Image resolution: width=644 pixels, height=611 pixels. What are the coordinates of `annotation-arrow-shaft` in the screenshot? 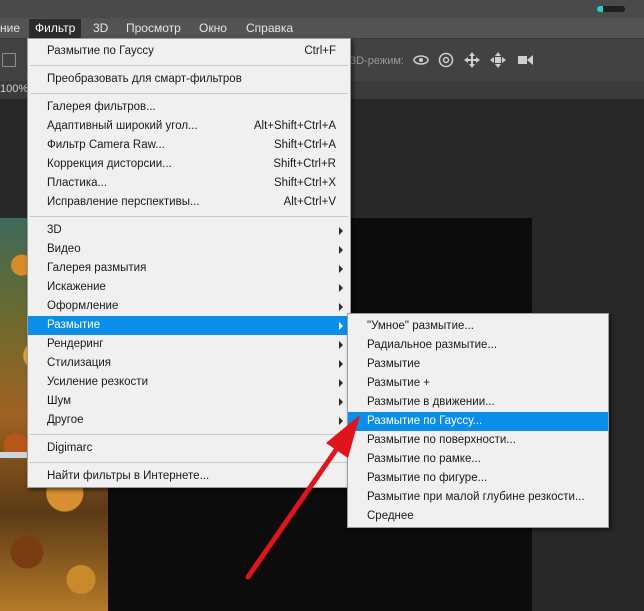 It's located at (293, 512).